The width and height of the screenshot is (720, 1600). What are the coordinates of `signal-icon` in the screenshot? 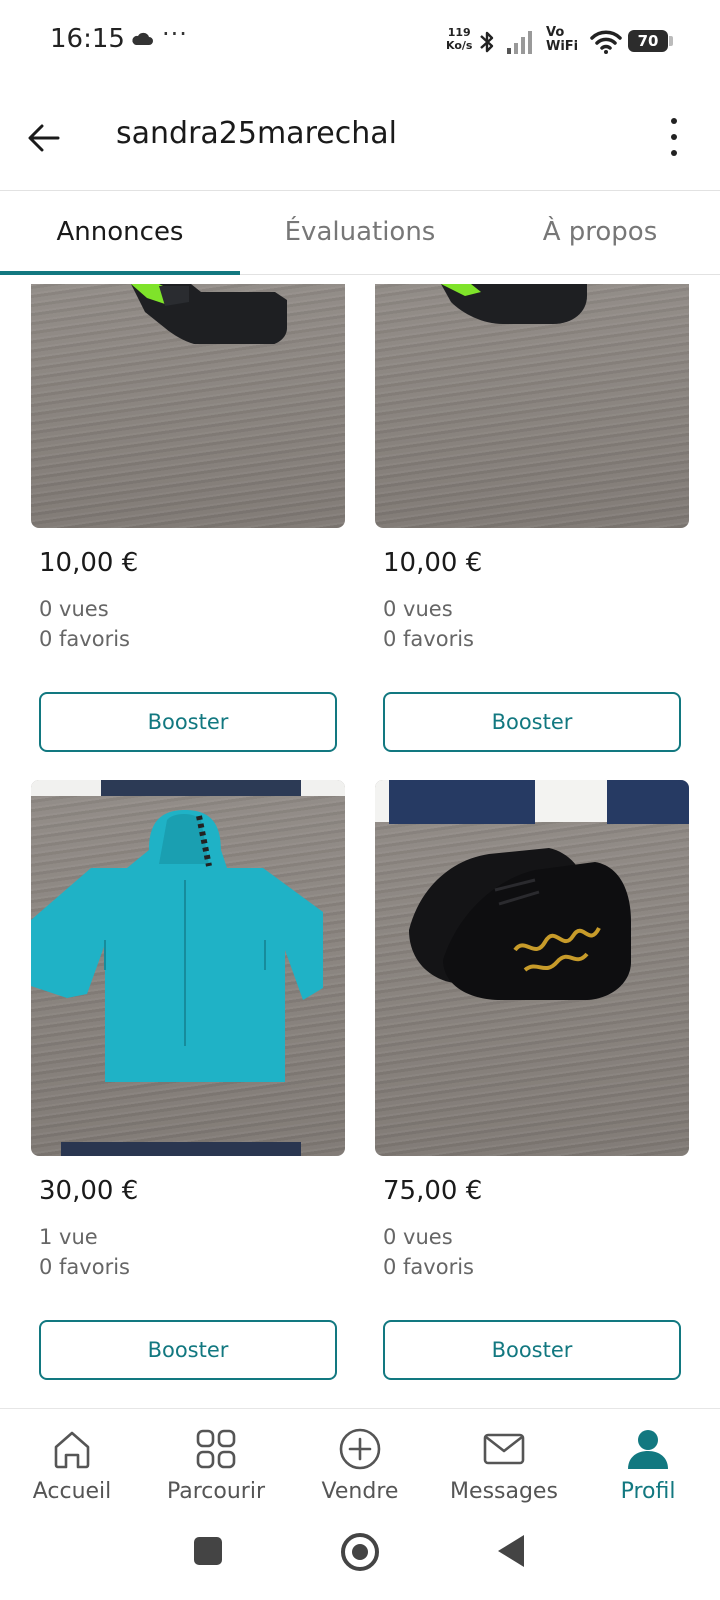 It's located at (519, 42).